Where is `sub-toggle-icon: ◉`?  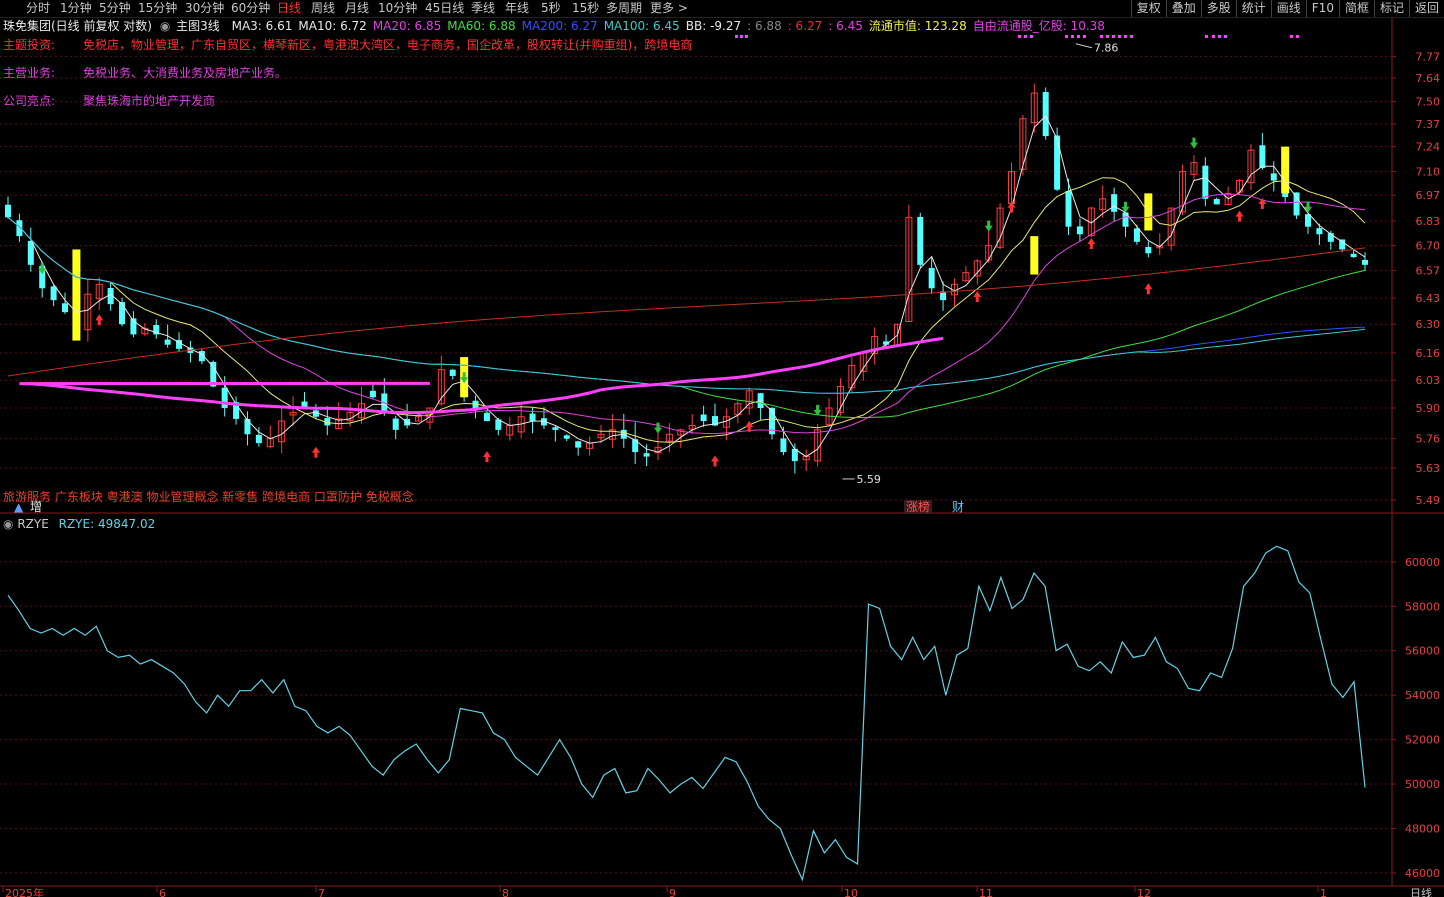
sub-toggle-icon: ◉ is located at coordinates (8, 524).